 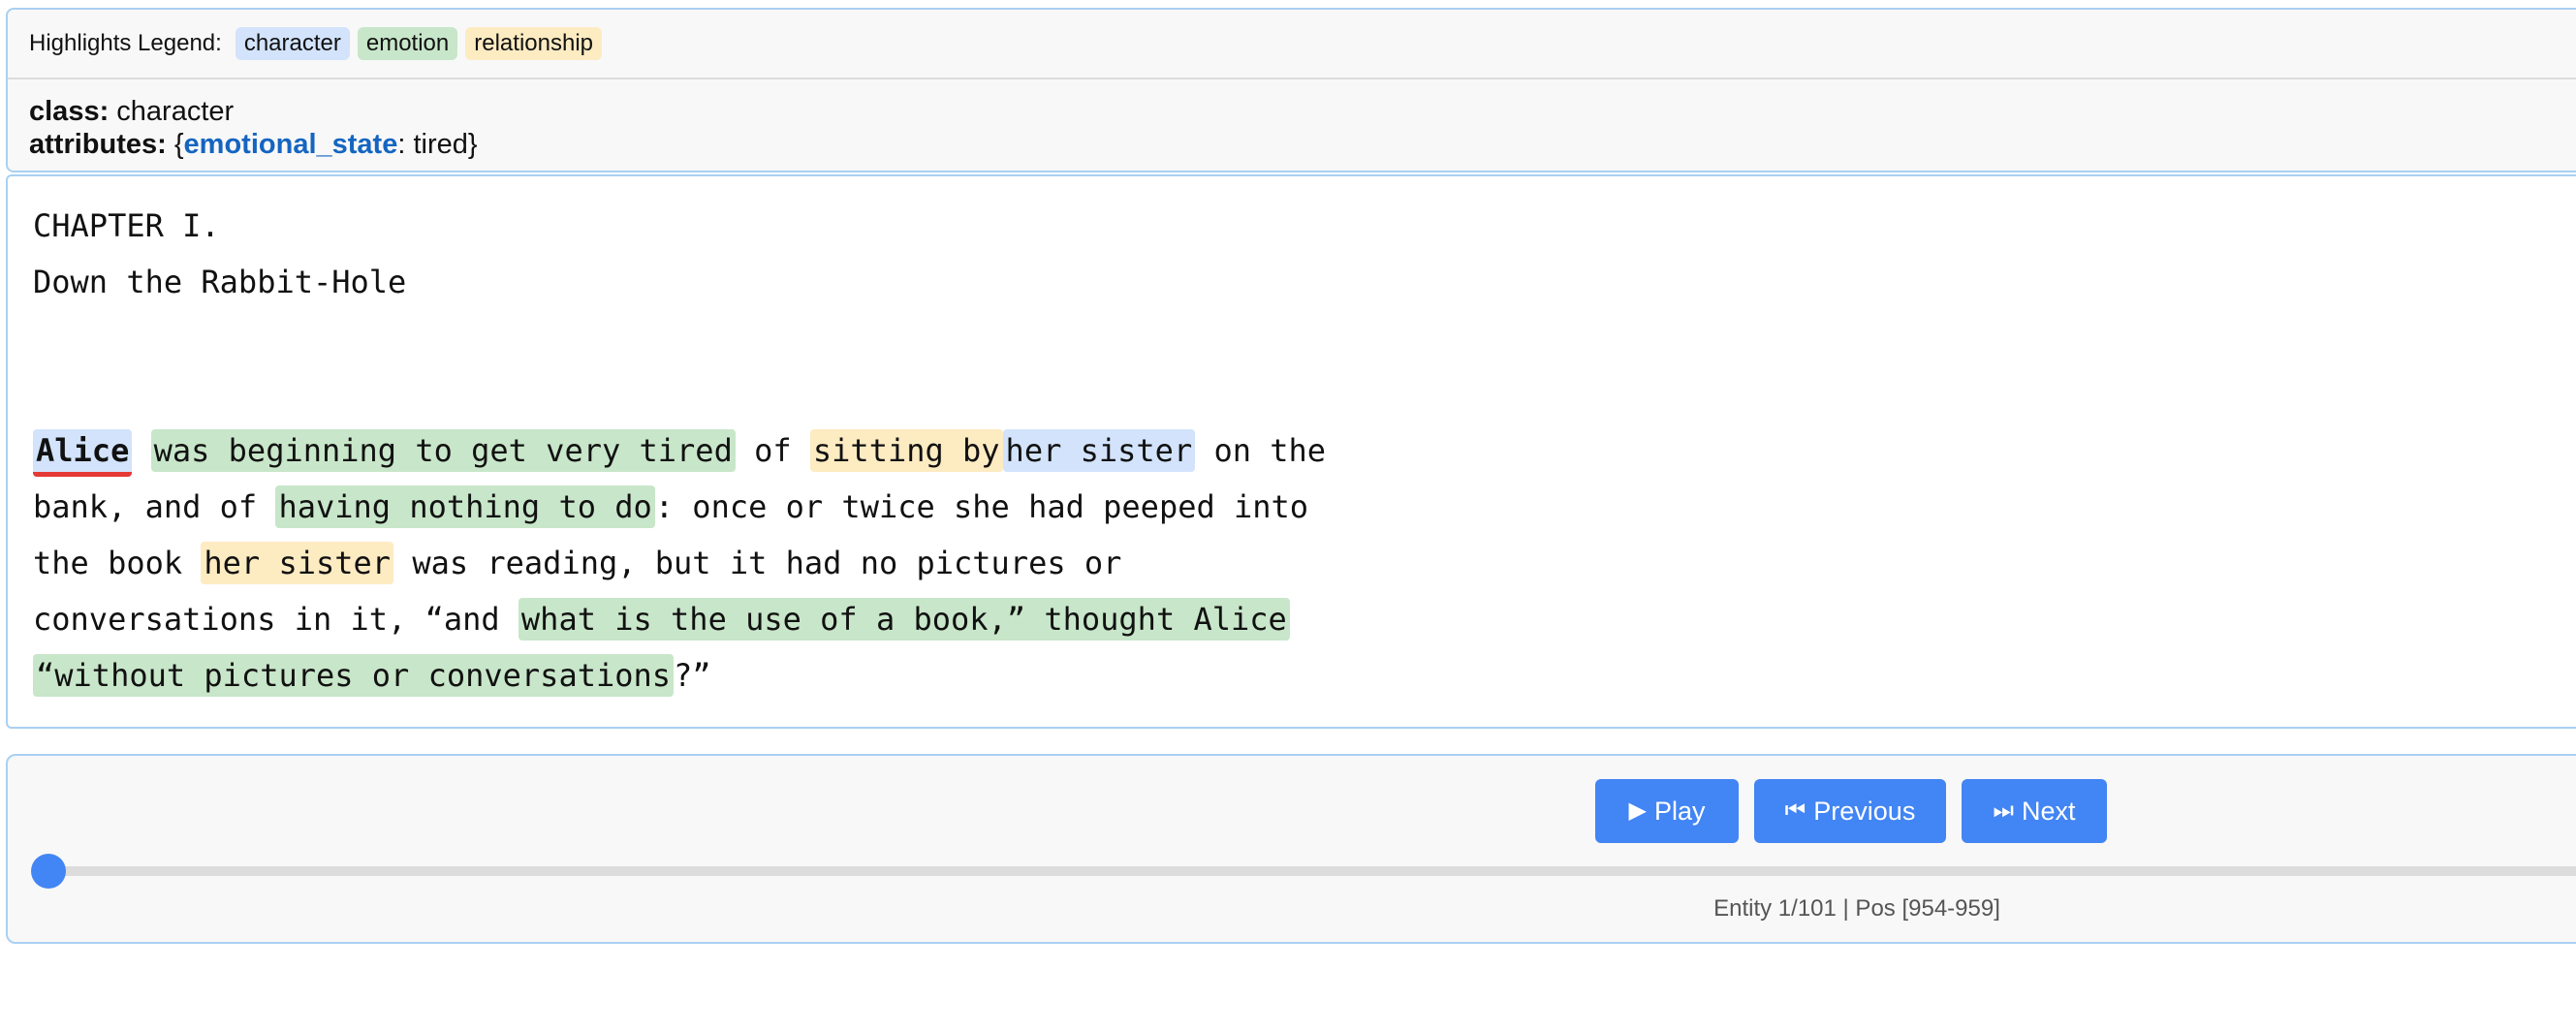 I want to click on highlight-character: her sister, so click(x=1099, y=451).